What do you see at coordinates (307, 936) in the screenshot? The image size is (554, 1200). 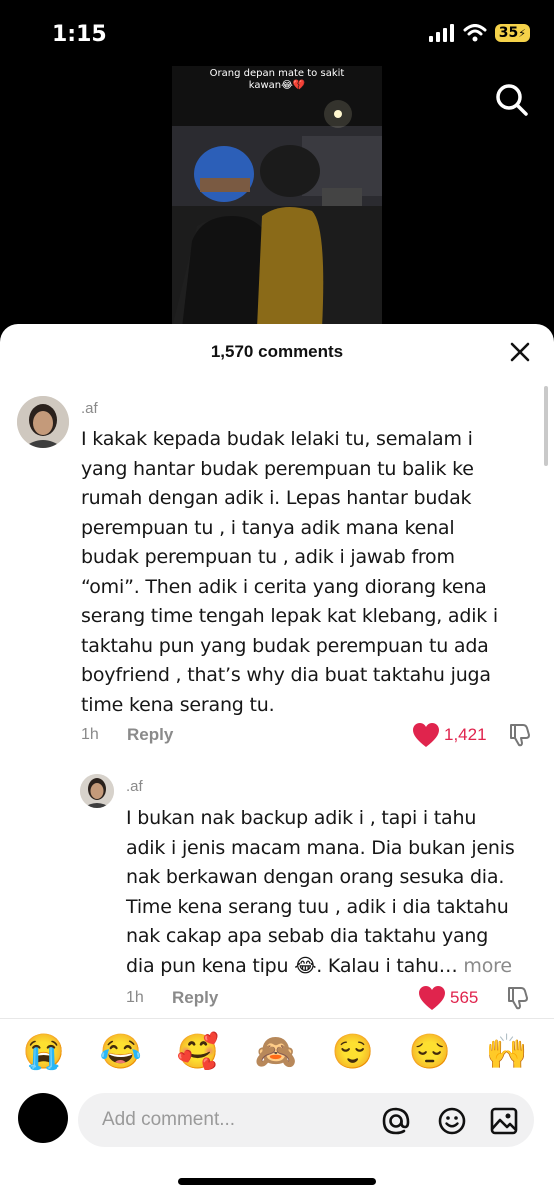 I see `comment-line: nak cakap apa sebab dia taktahu yang` at bounding box center [307, 936].